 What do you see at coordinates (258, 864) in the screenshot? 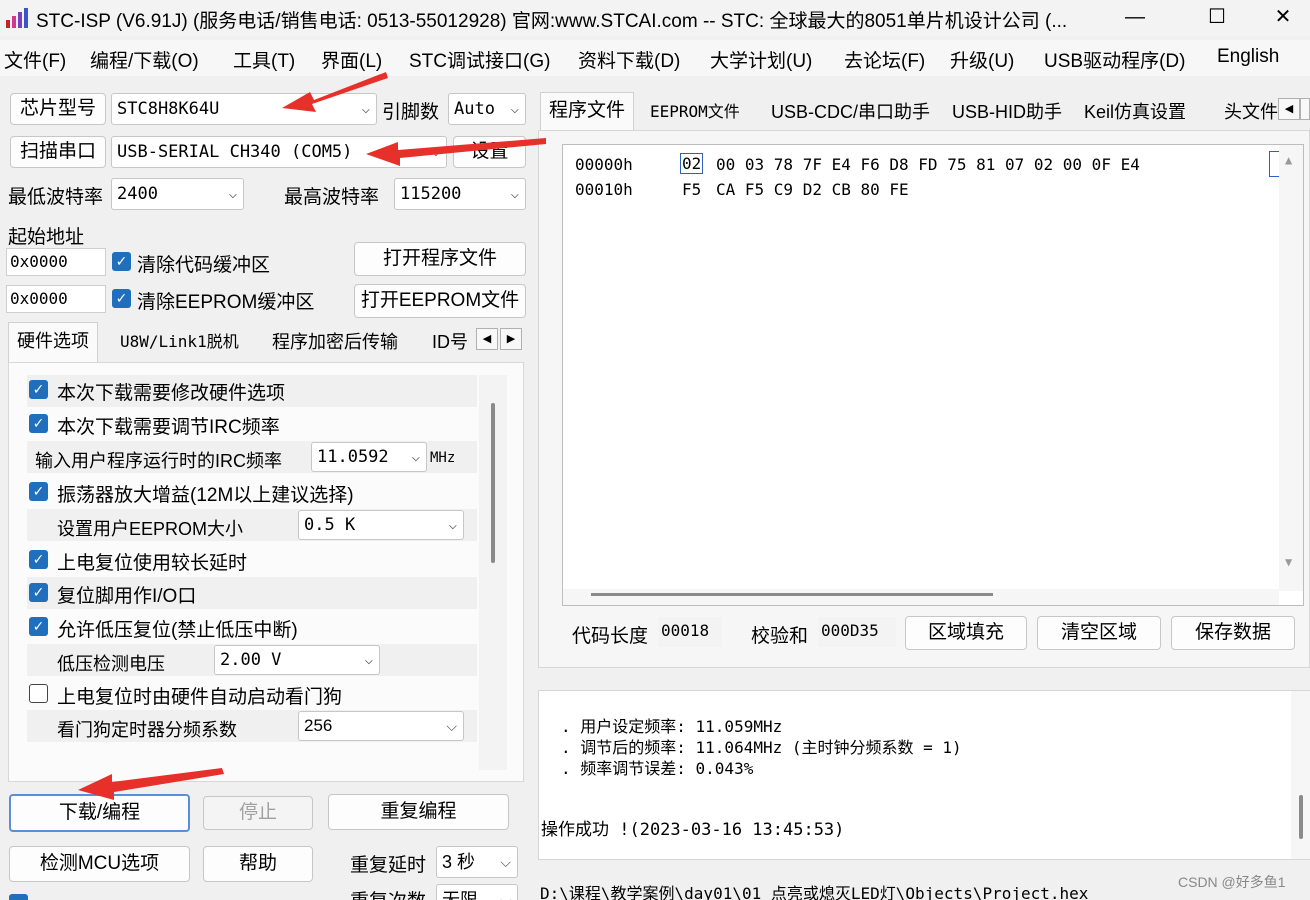
I see `help-button: 帮助` at bounding box center [258, 864].